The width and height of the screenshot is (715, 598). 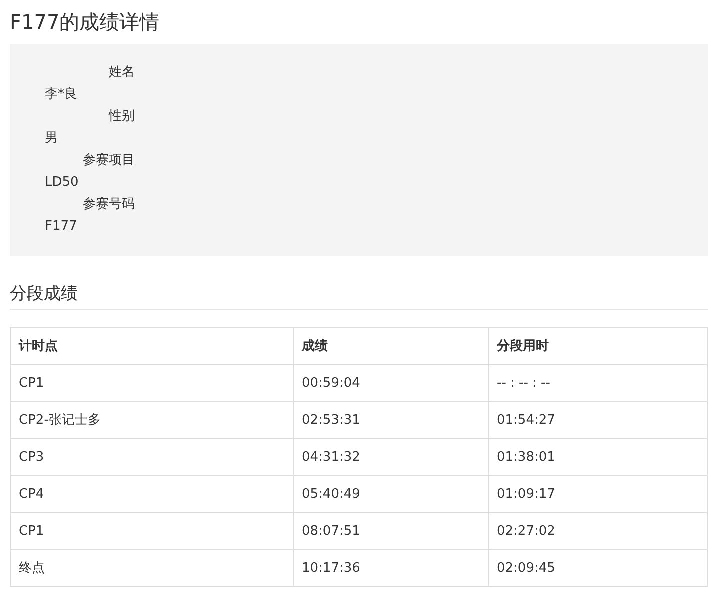 I want to click on field-label: 姓名, so click(x=122, y=73).